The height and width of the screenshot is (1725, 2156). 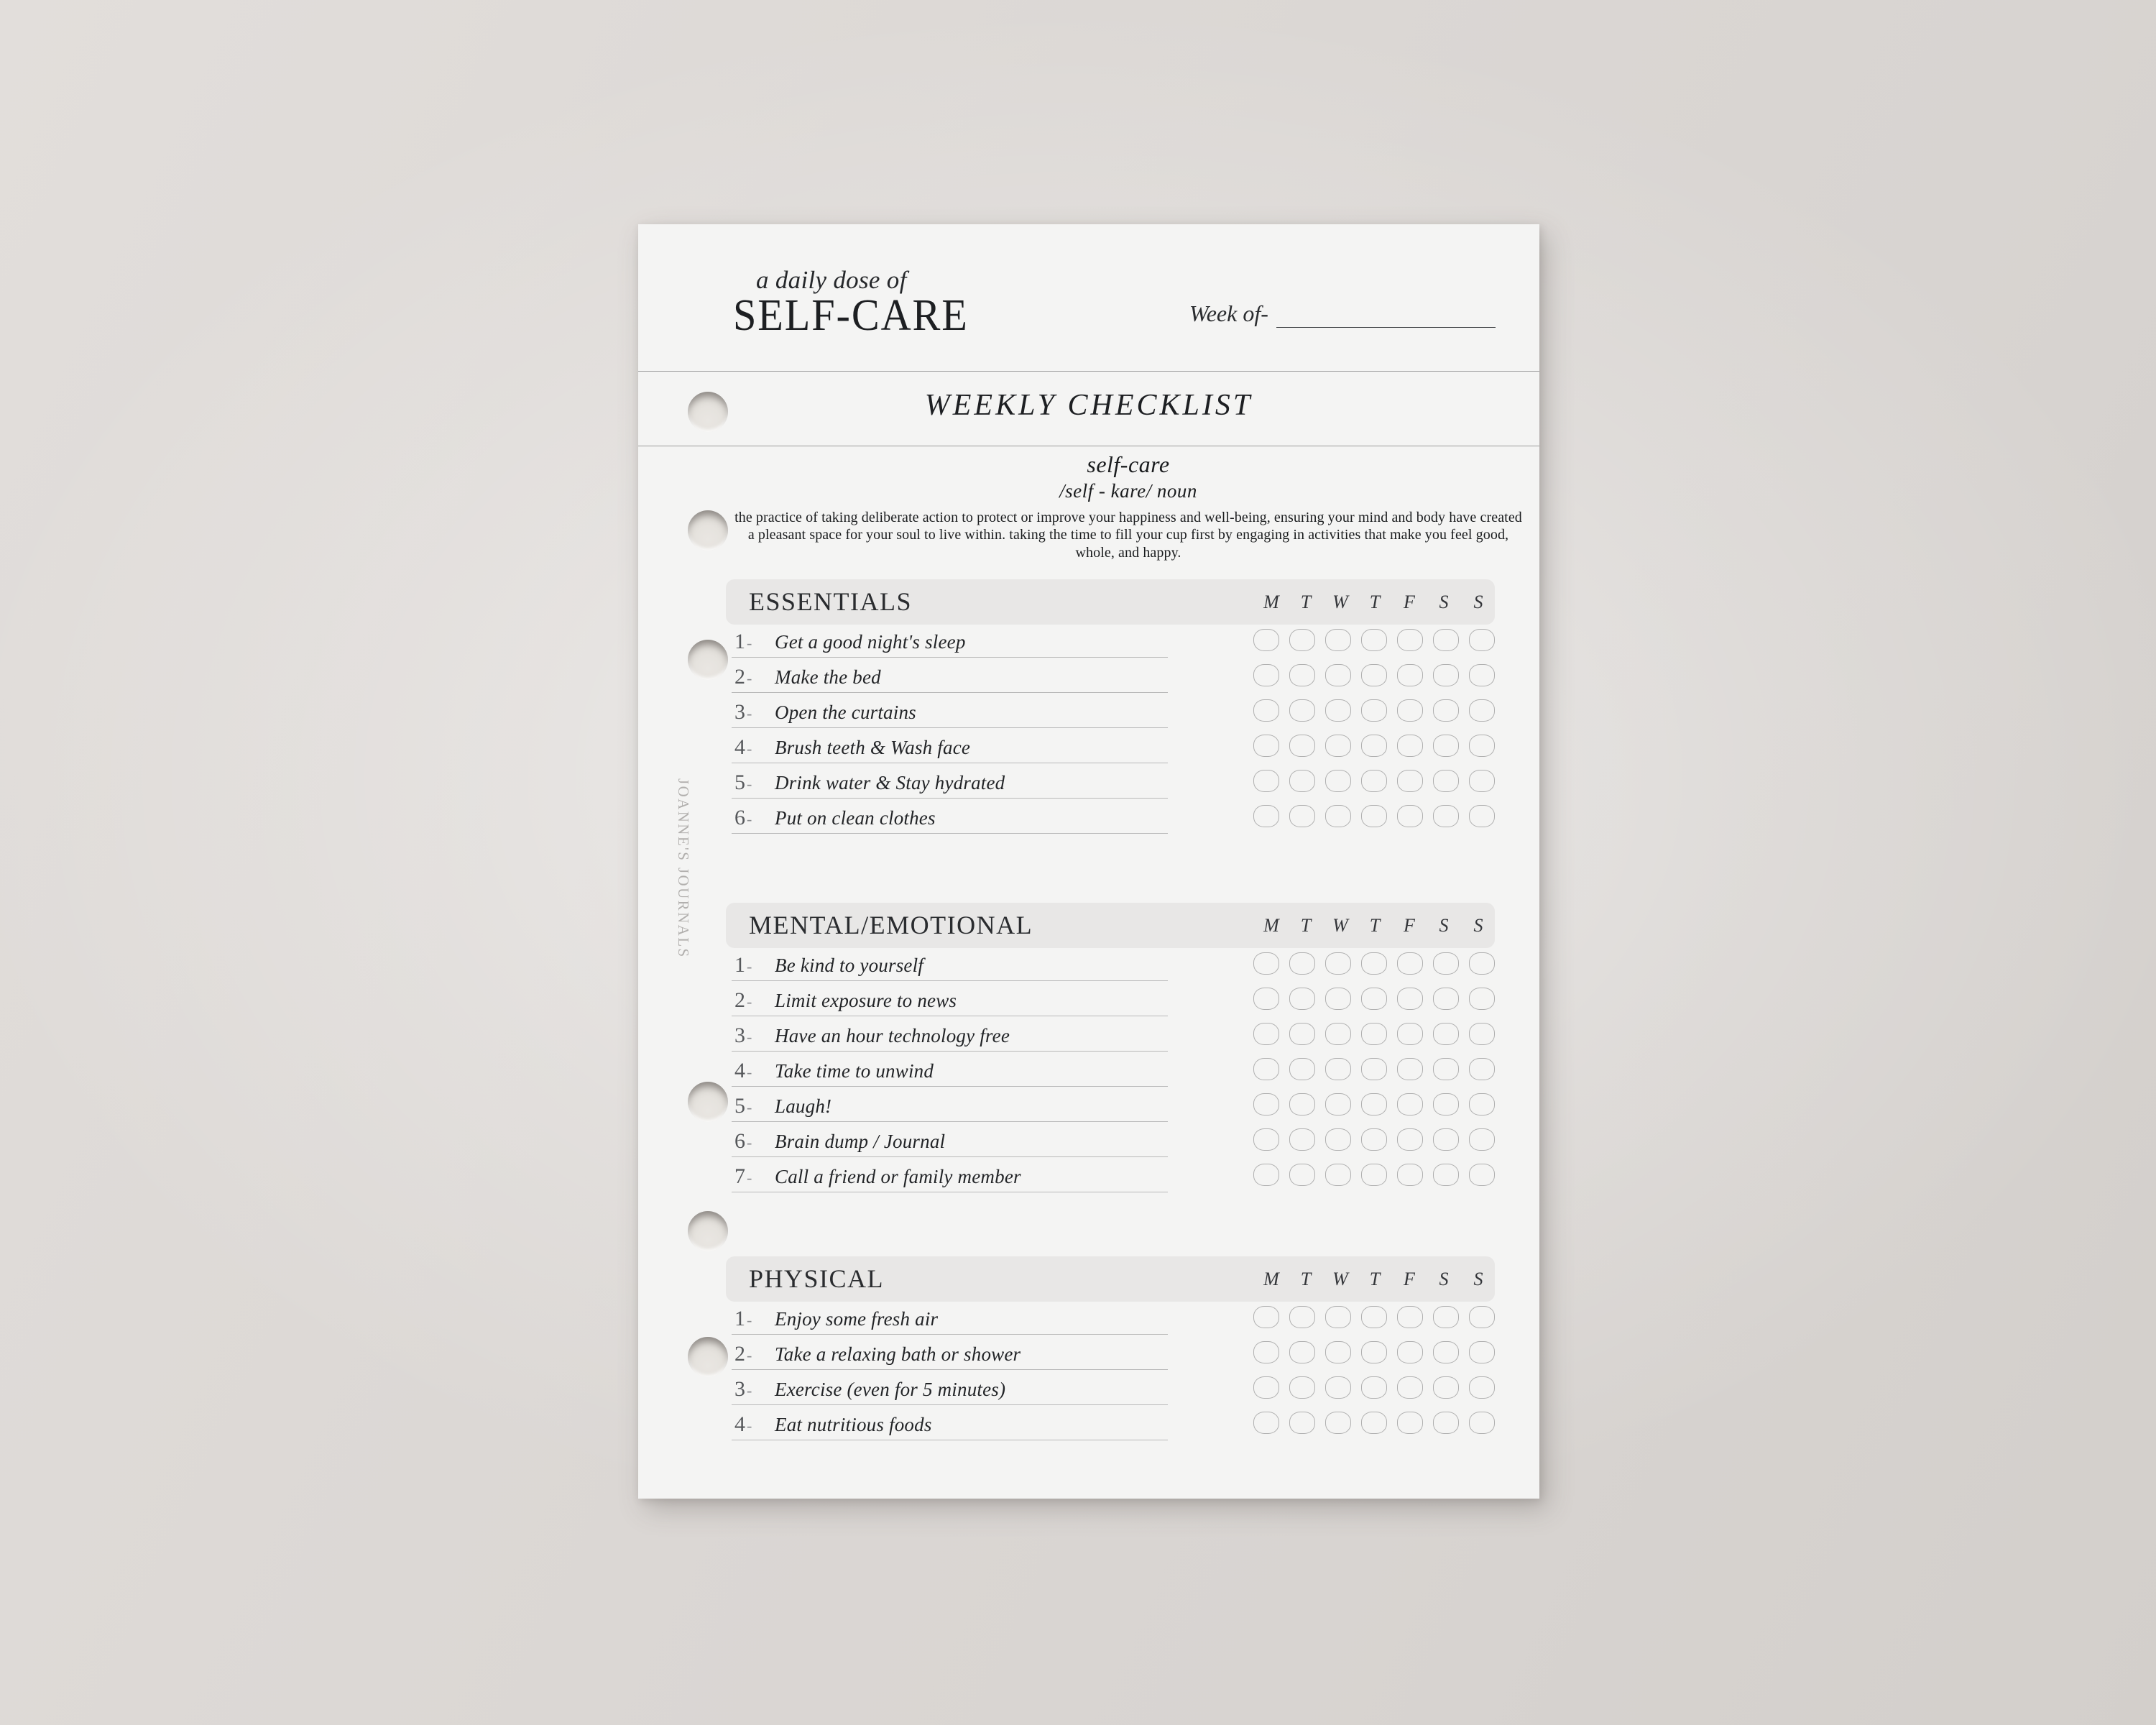 I want to click on week-of-input, so click(x=1386, y=327).